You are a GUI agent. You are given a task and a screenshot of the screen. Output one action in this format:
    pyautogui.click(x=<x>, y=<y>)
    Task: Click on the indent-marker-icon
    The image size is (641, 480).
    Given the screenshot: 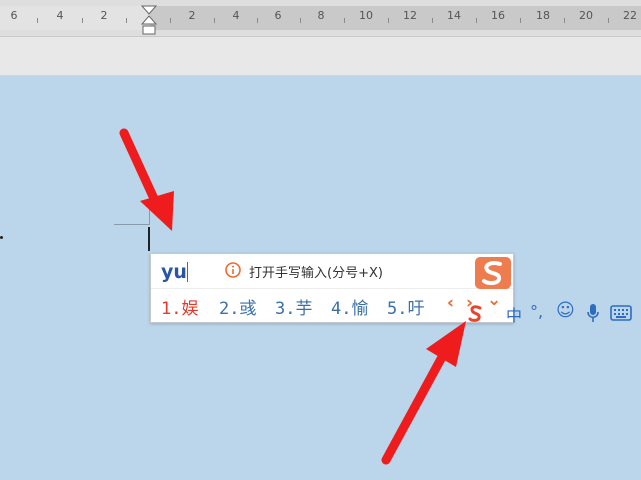 What is the action you would take?
    pyautogui.click(x=149, y=20)
    